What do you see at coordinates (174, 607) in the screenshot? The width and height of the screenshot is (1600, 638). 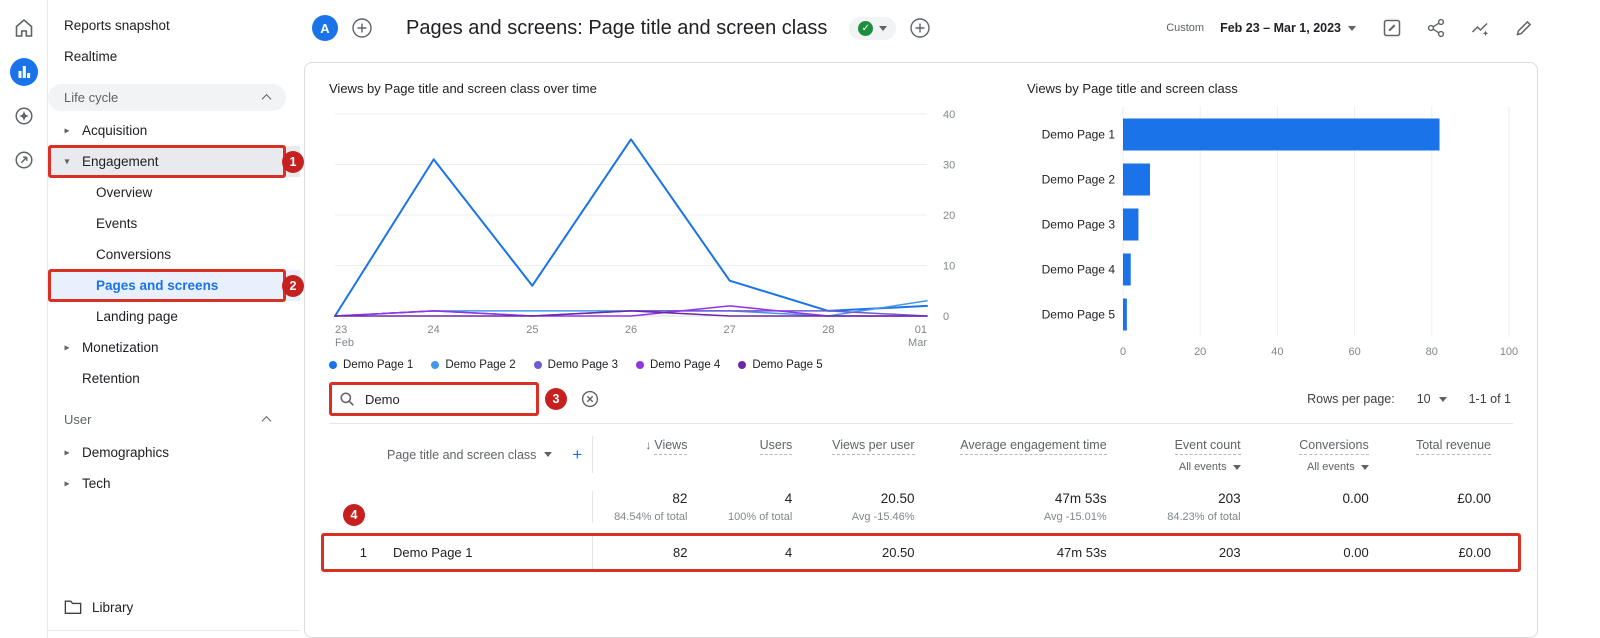 I see `sidebar-item-library: Library` at bounding box center [174, 607].